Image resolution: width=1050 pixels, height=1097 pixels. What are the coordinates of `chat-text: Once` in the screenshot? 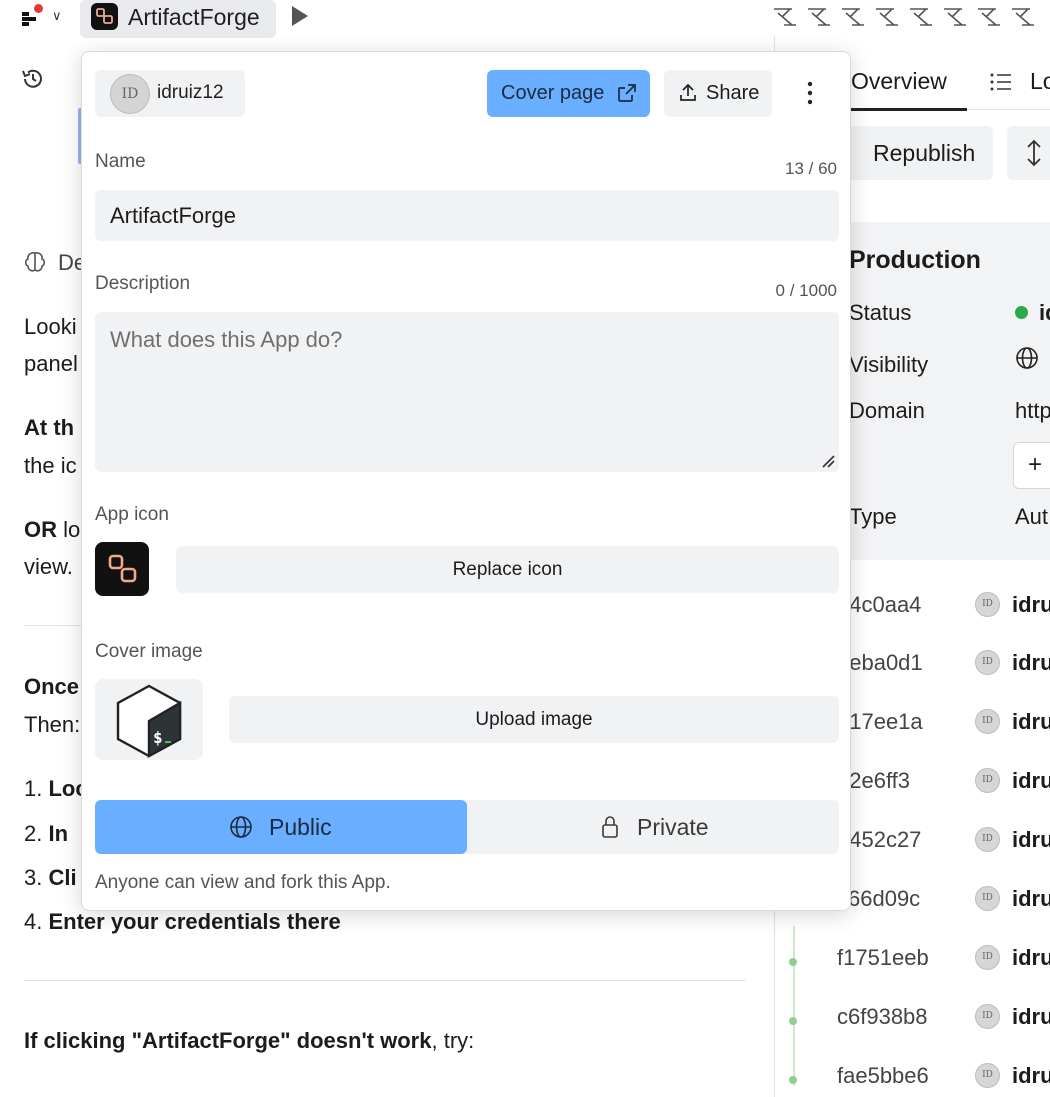 It's located at (52, 686).